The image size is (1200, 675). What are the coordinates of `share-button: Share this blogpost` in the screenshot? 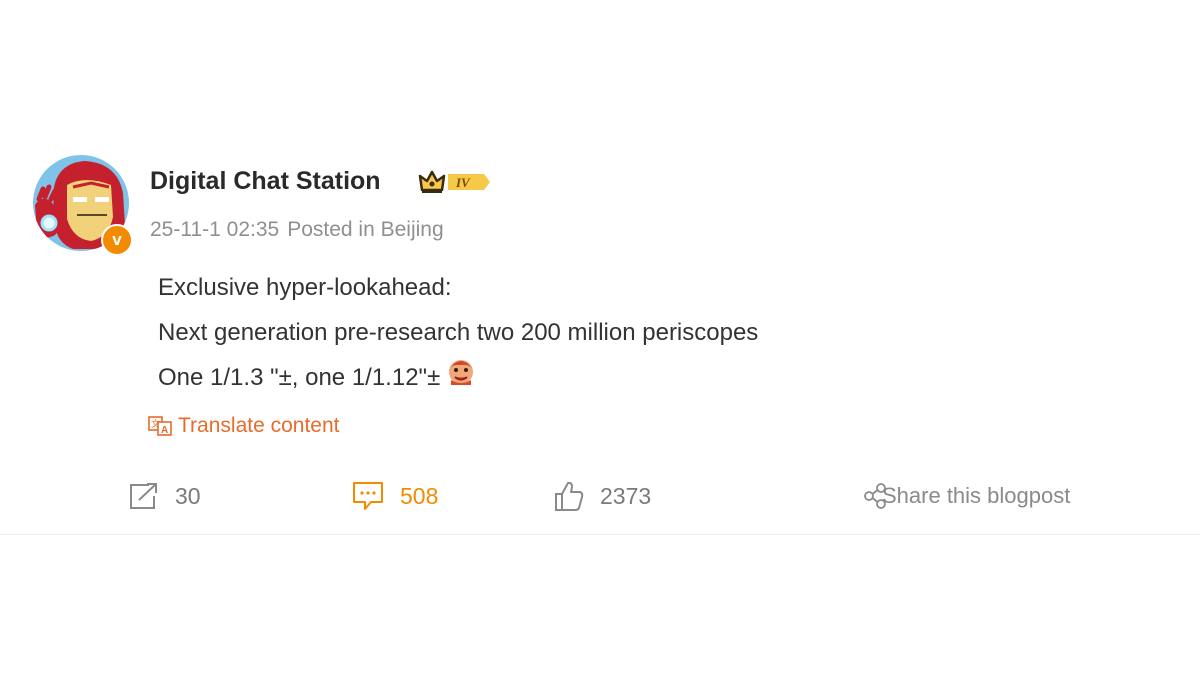 It's located at (967, 496).